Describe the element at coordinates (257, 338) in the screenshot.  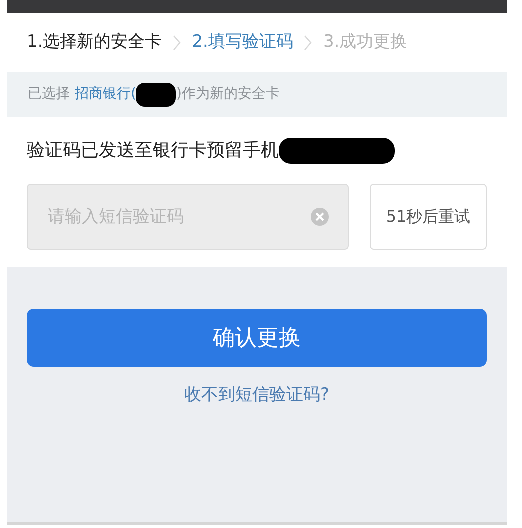
I see `confirm-button: 确认更换` at that location.